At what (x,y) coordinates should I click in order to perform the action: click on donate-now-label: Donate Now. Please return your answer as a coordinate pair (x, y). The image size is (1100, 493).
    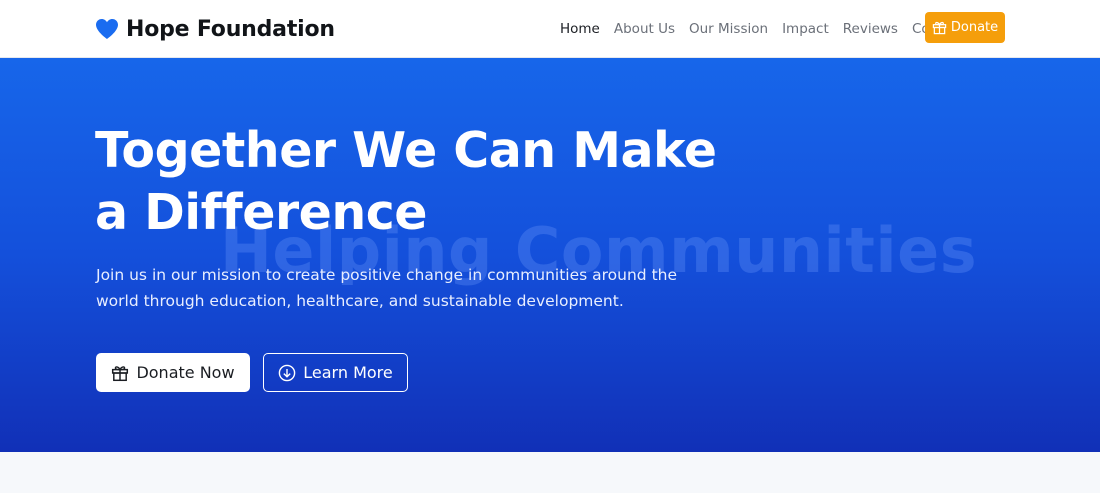
    Looking at the image, I should click on (185, 372).